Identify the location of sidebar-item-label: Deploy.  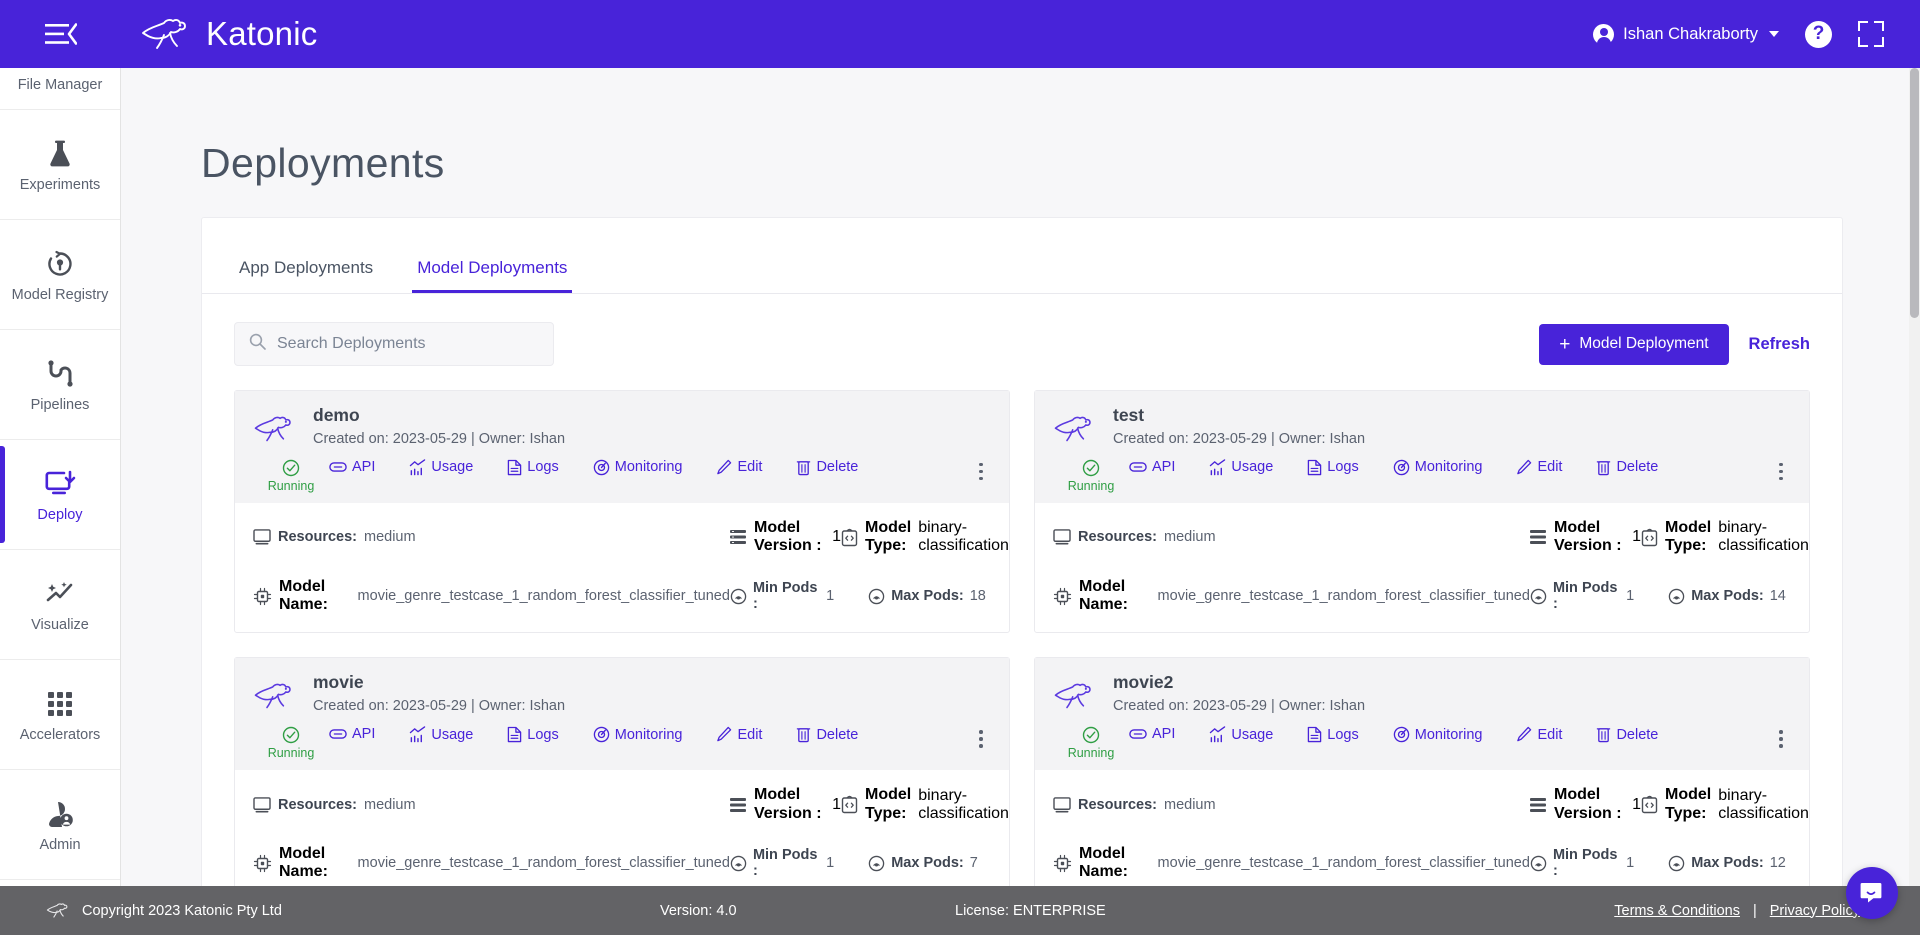
(60, 514).